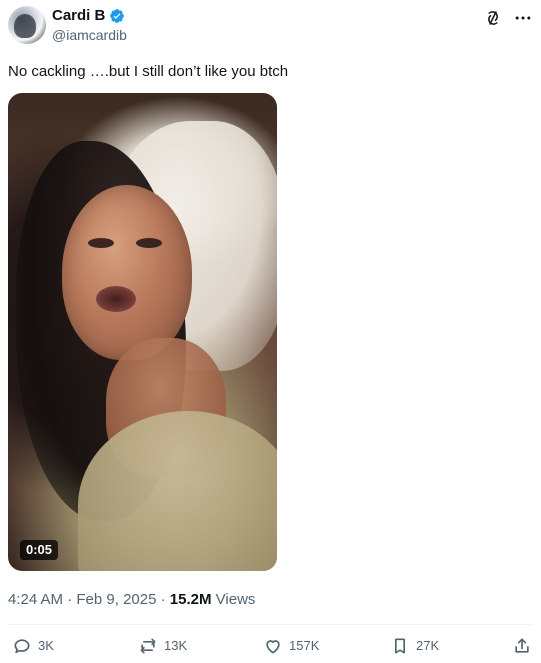  What do you see at coordinates (414, 646) in the screenshot?
I see `bookmark-button: 27K` at bounding box center [414, 646].